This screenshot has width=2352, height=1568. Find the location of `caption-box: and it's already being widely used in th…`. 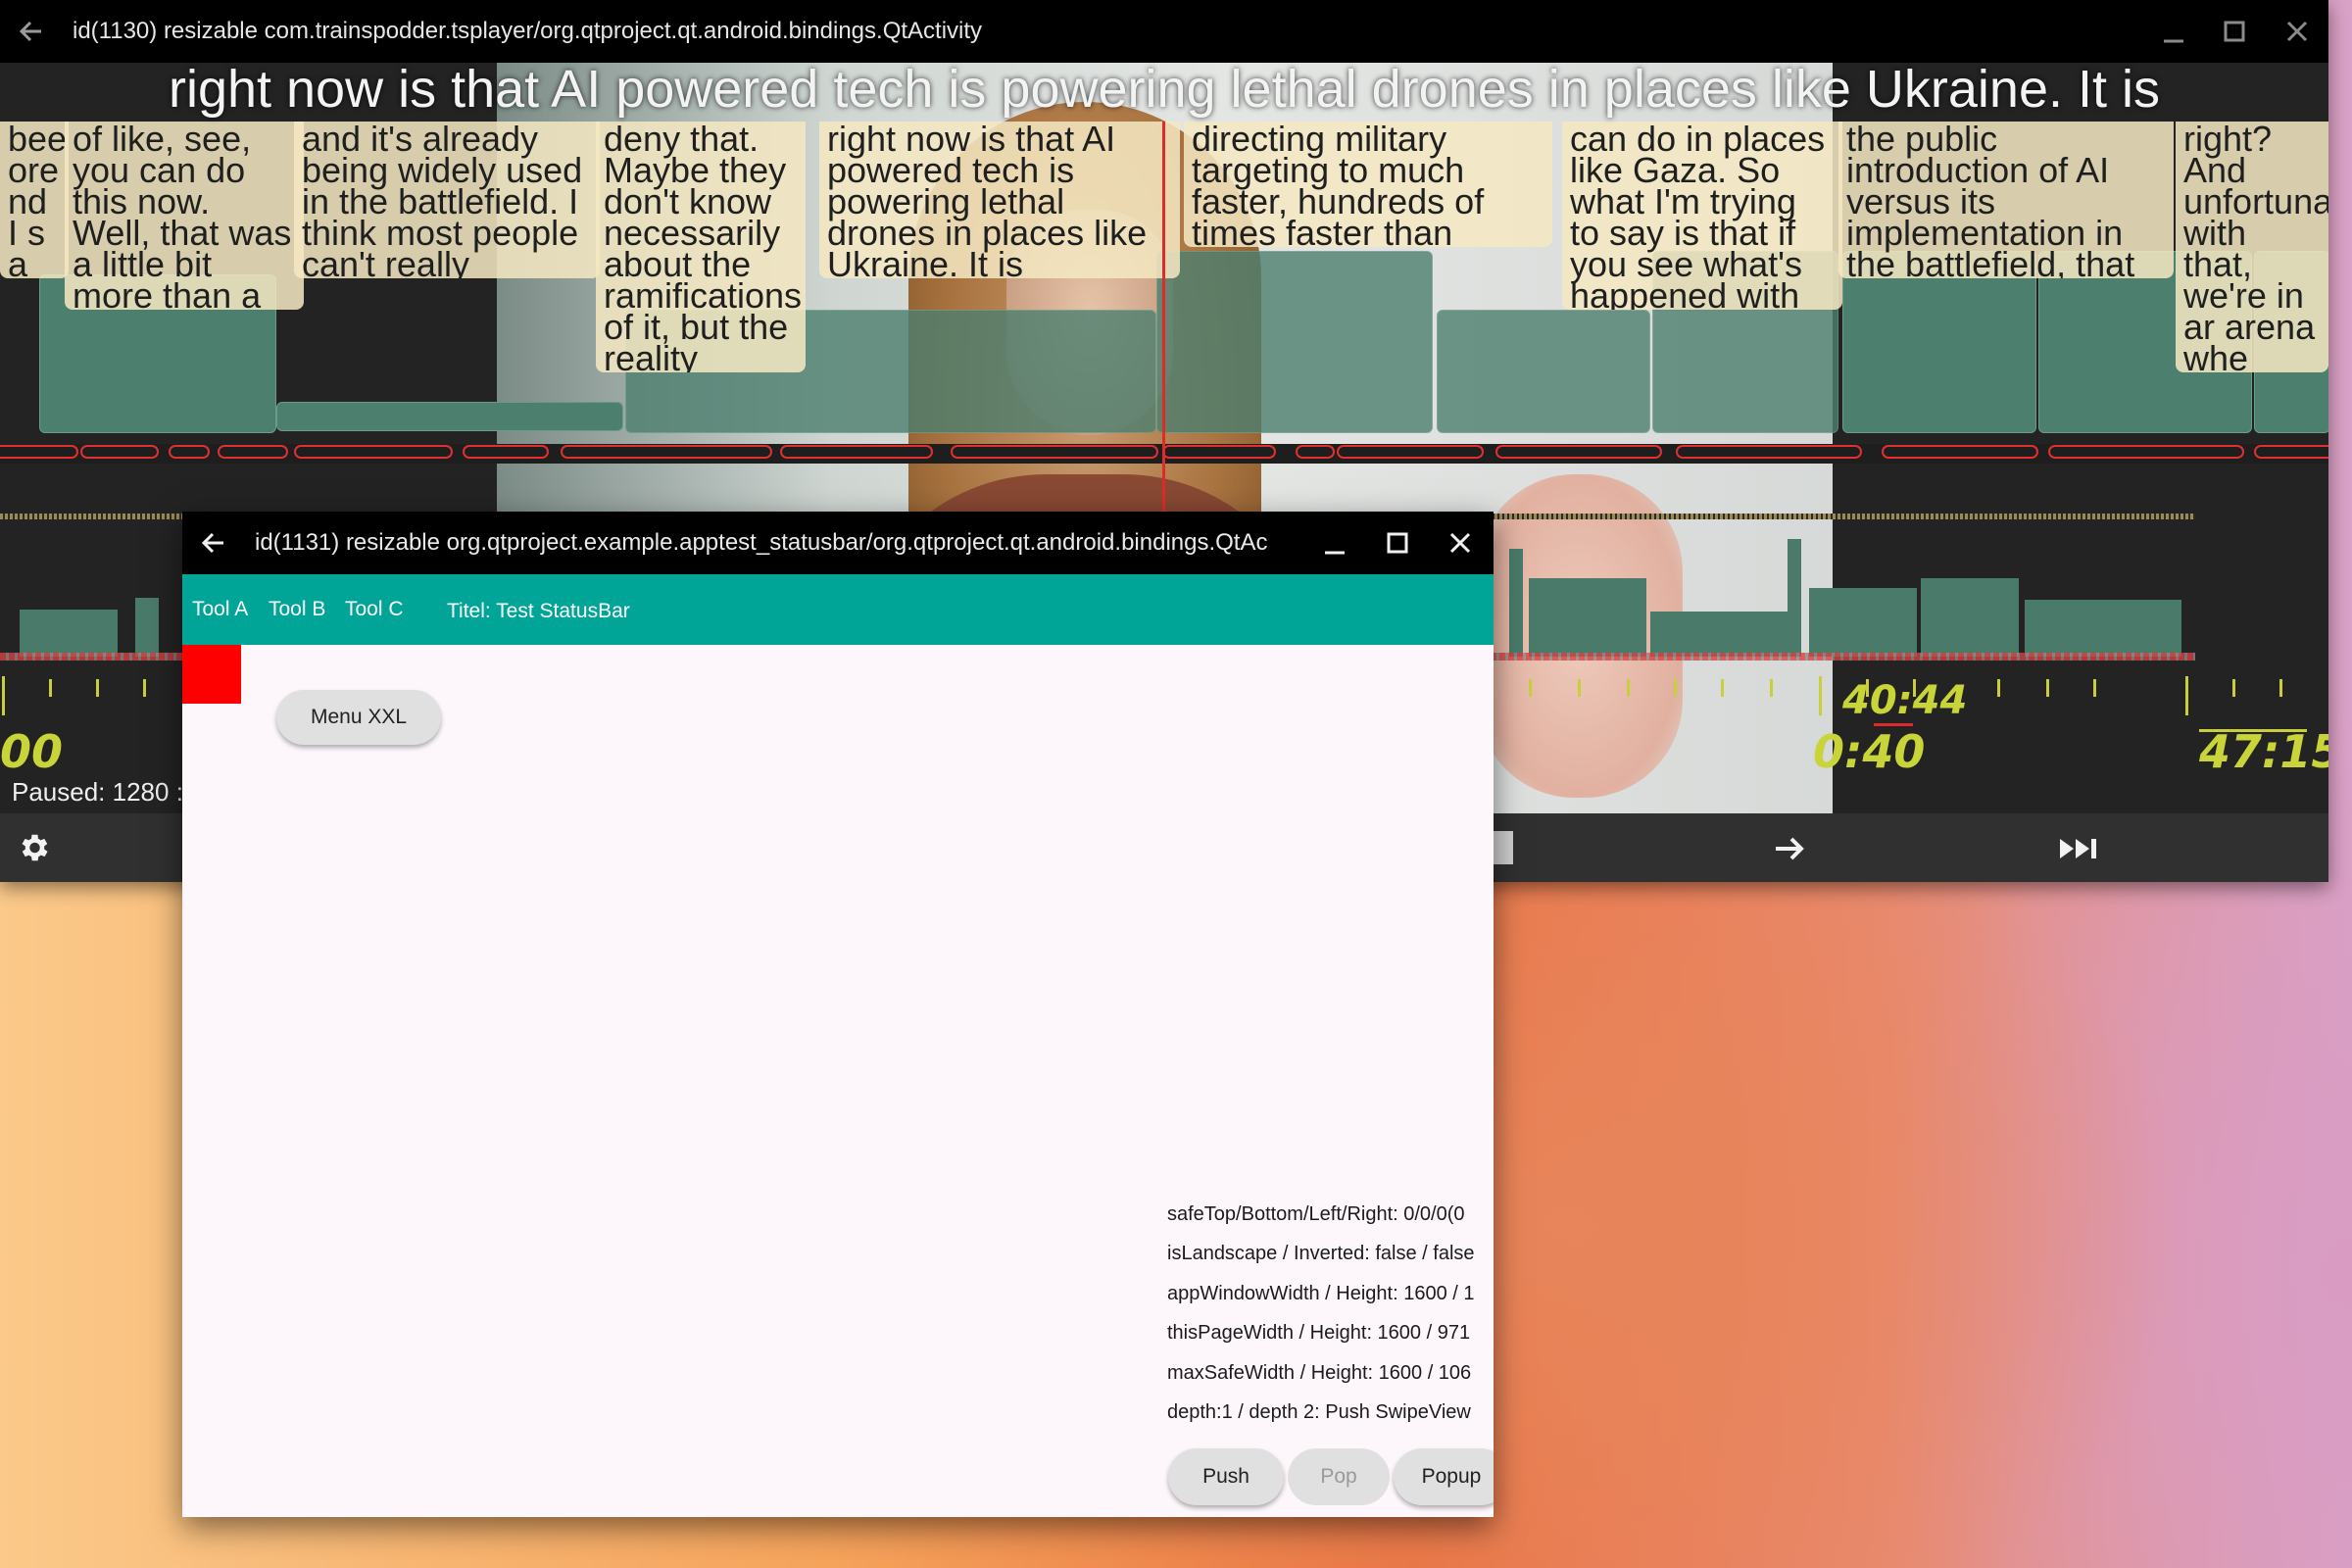

caption-box: and it's already being widely used in th… is located at coordinates (447, 200).